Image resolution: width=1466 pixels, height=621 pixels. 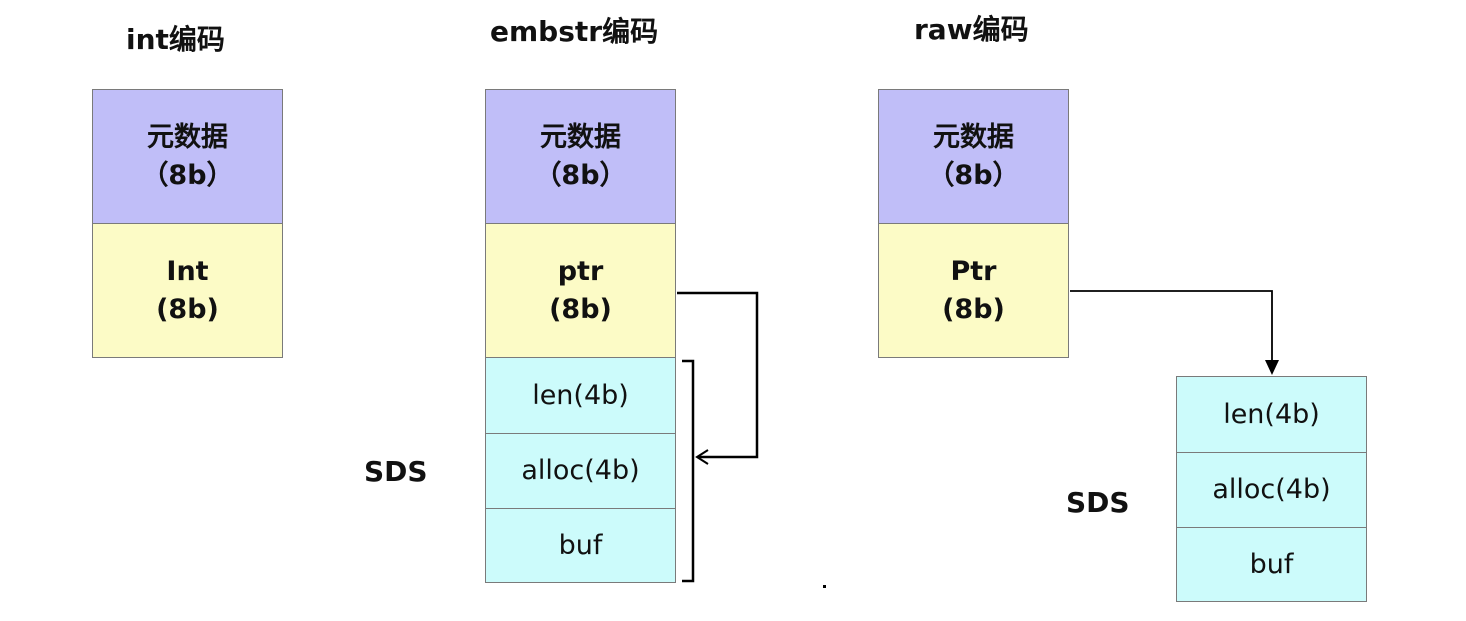 I want to click on embstr-ptr-arrow-line, so click(x=718, y=375).